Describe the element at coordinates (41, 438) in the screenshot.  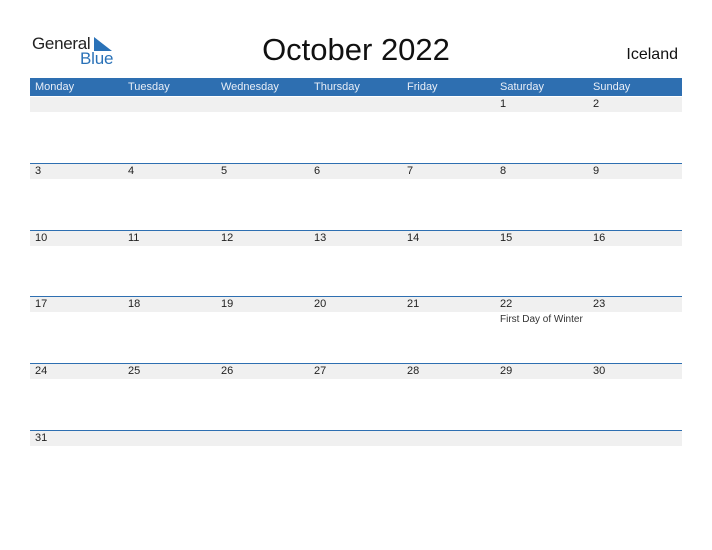
I see `day-number: 31` at that location.